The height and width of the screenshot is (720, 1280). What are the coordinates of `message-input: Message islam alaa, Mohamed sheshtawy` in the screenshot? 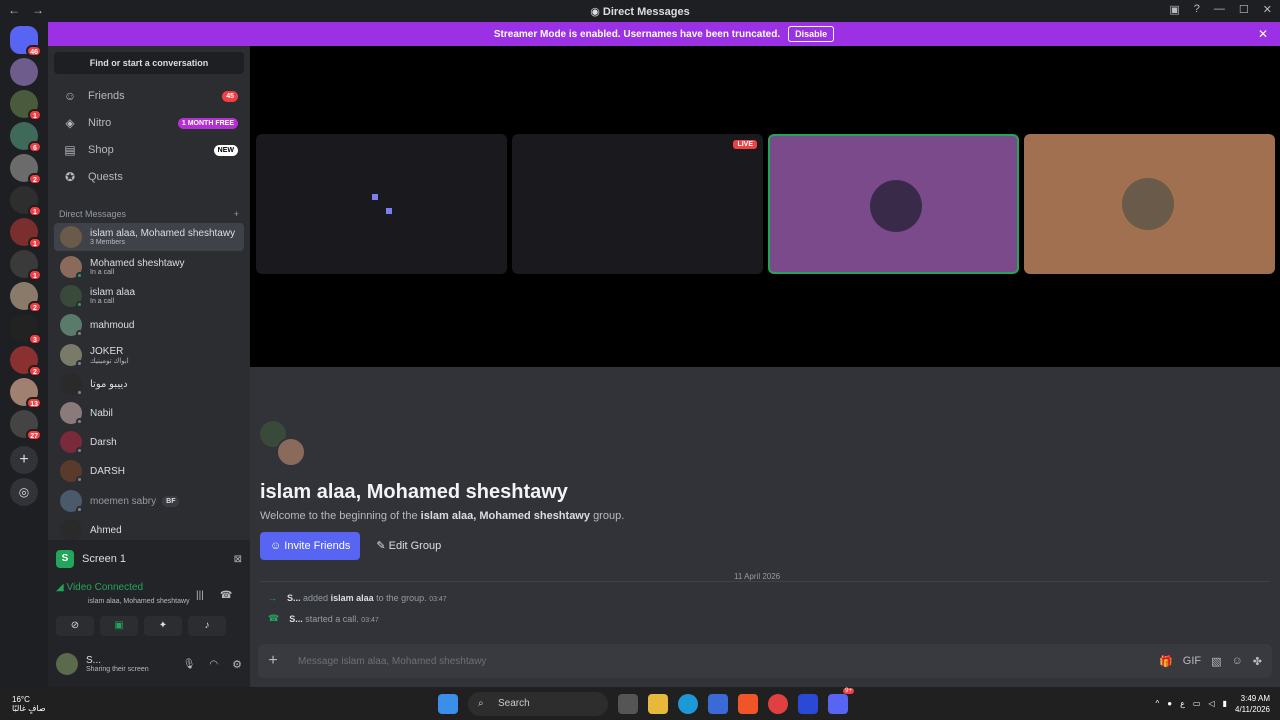 It's located at (728, 661).